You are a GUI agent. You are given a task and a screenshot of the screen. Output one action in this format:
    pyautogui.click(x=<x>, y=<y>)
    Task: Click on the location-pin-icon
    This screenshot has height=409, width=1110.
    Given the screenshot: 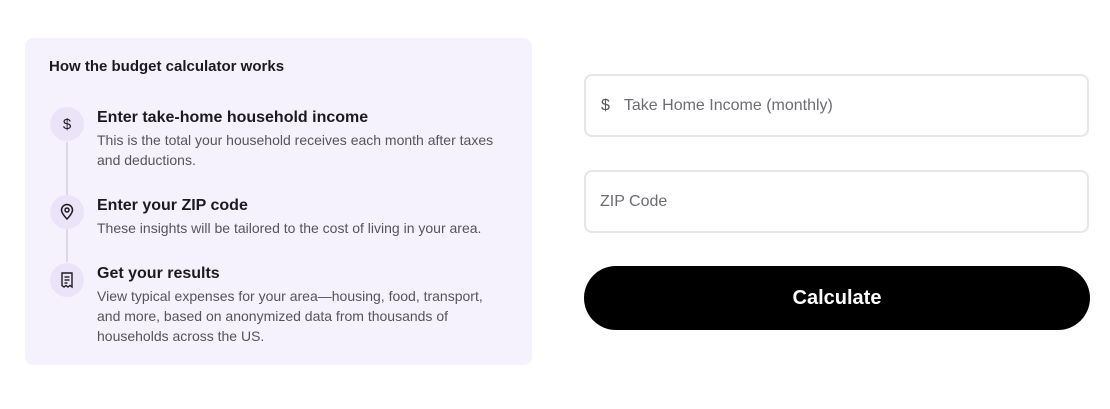 What is the action you would take?
    pyautogui.click(x=67, y=212)
    